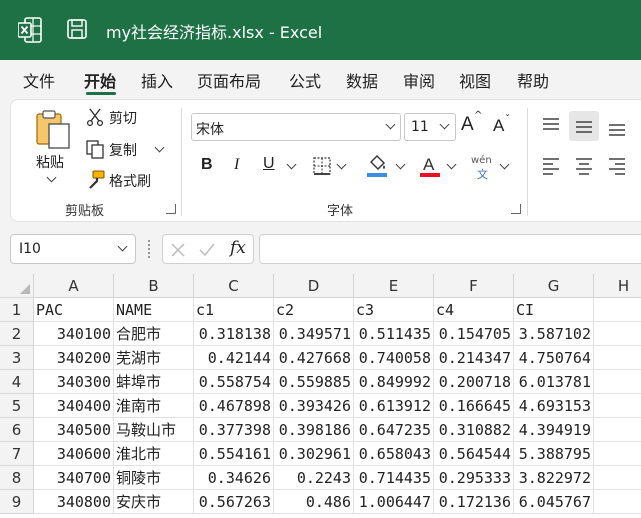 Image resolution: width=641 pixels, height=518 pixels. Describe the element at coordinates (617, 129) in the screenshot. I see `align-bottom-icon` at that location.